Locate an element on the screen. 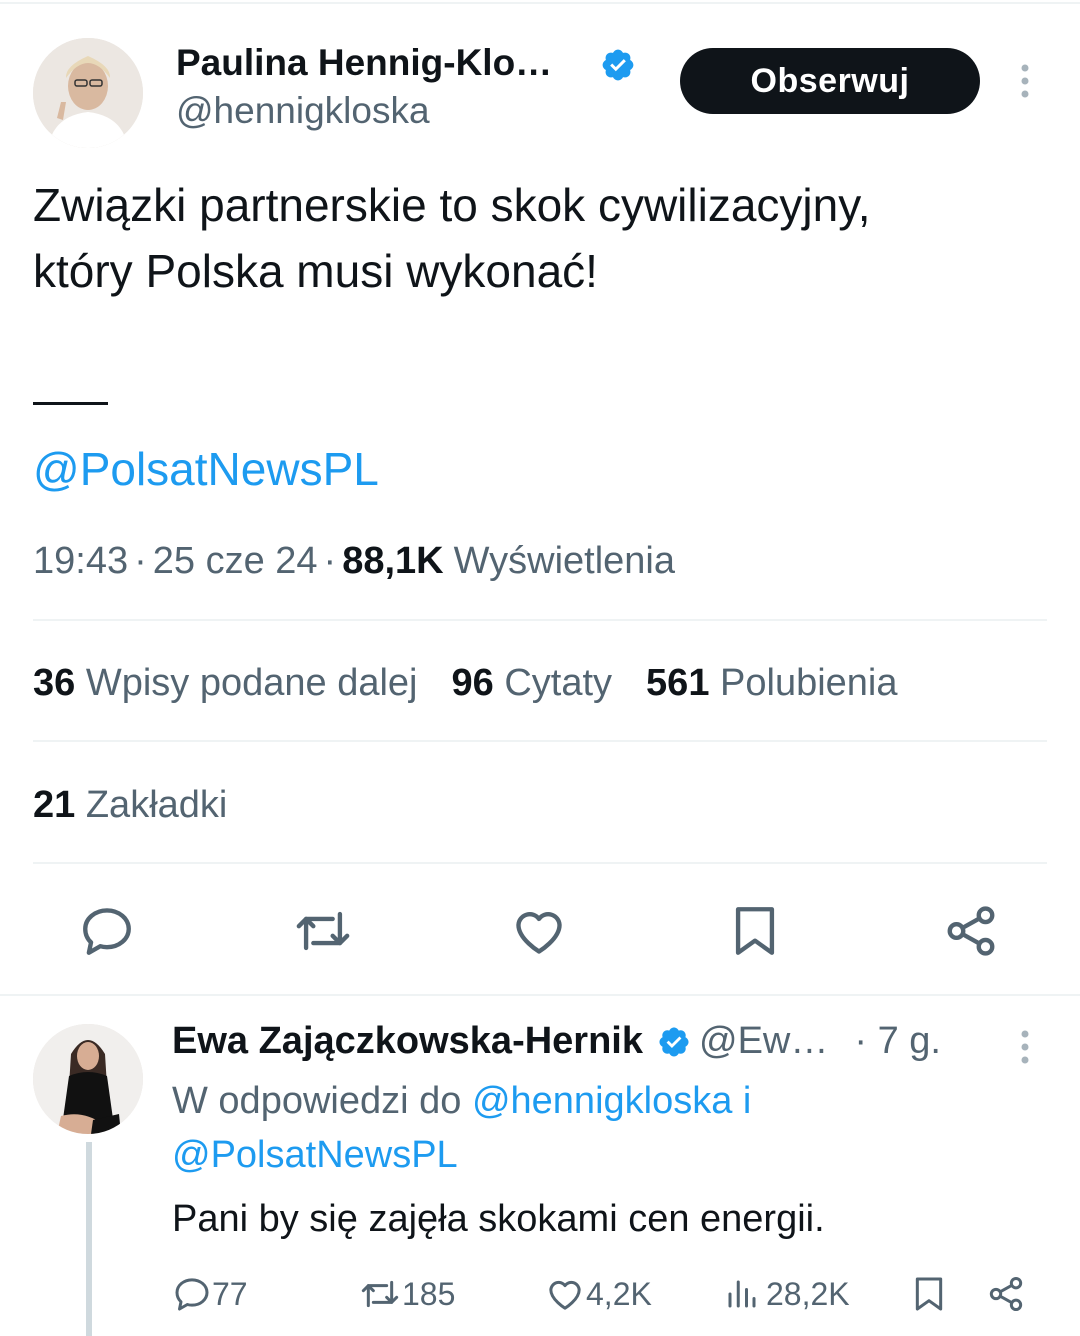 The width and height of the screenshot is (1080, 1336). tweet-text-line-2: który Polska musi wykonać! is located at coordinates (315, 271).